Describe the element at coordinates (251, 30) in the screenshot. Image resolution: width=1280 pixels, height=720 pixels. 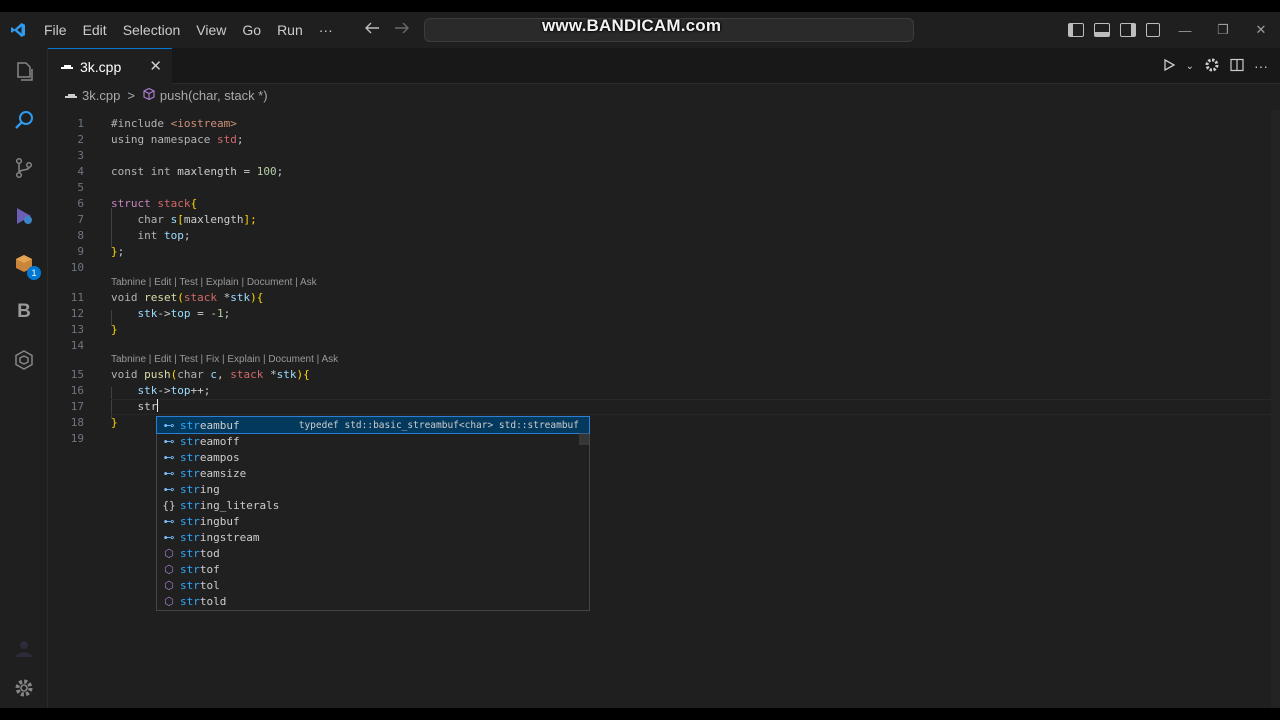
I see `menu-go: Go` at that location.